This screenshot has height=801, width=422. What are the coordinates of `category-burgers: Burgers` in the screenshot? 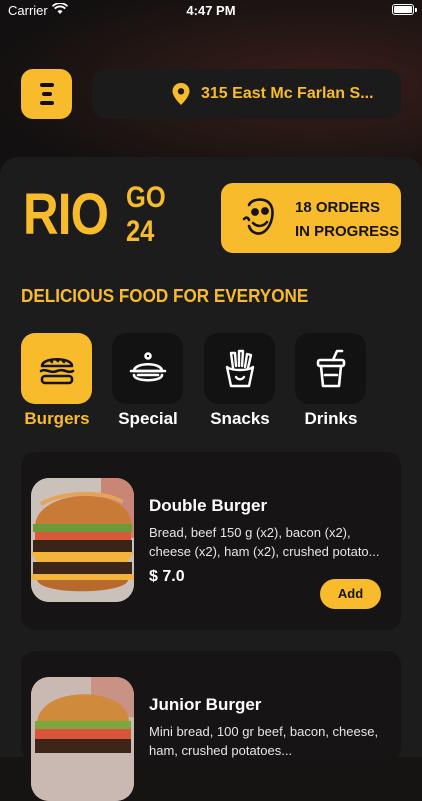 It's located at (57, 380).